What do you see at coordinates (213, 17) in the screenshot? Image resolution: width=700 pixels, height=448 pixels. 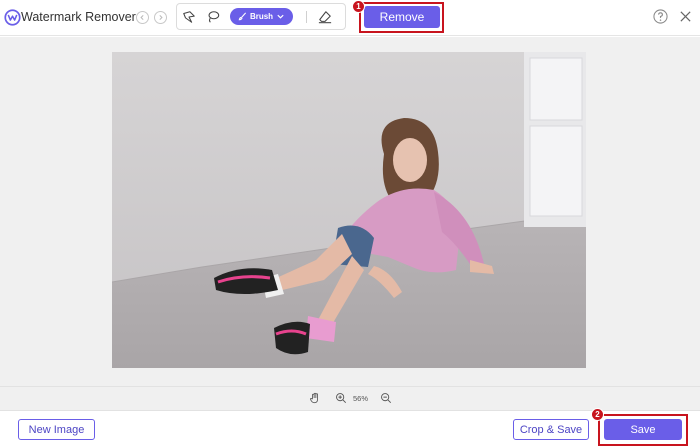 I see `lasso-icon` at bounding box center [213, 17].